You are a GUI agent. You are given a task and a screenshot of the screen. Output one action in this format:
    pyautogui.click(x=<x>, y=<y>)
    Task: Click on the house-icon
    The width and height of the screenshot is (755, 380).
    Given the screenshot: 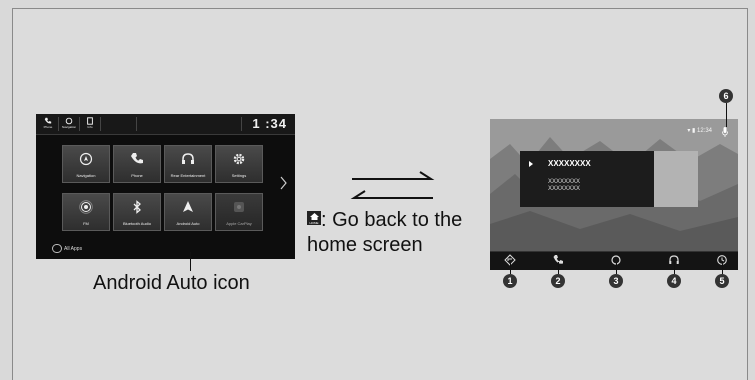 What is the action you would take?
    pyautogui.click(x=314, y=216)
    